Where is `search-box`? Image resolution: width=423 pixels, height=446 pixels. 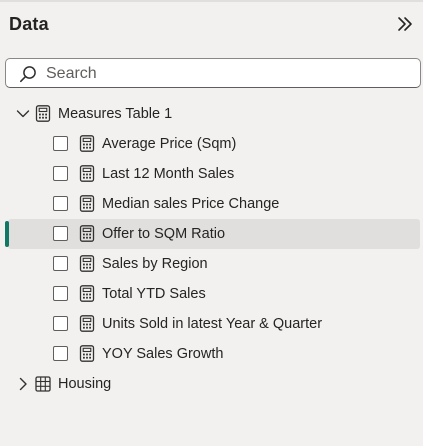 search-box is located at coordinates (213, 73).